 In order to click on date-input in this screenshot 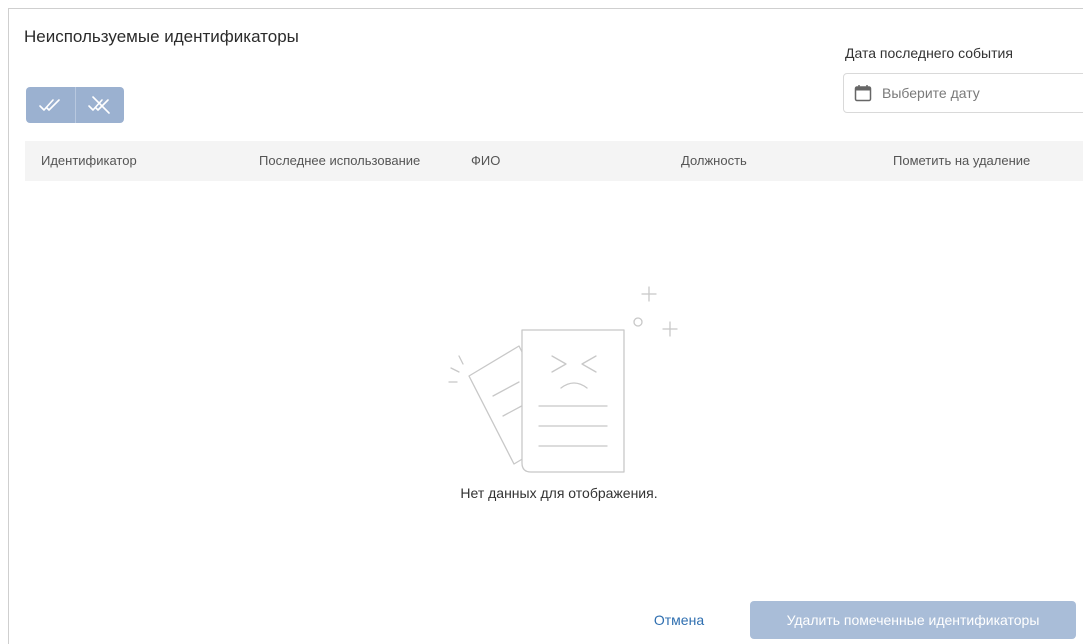, I will do `click(972, 93)`.